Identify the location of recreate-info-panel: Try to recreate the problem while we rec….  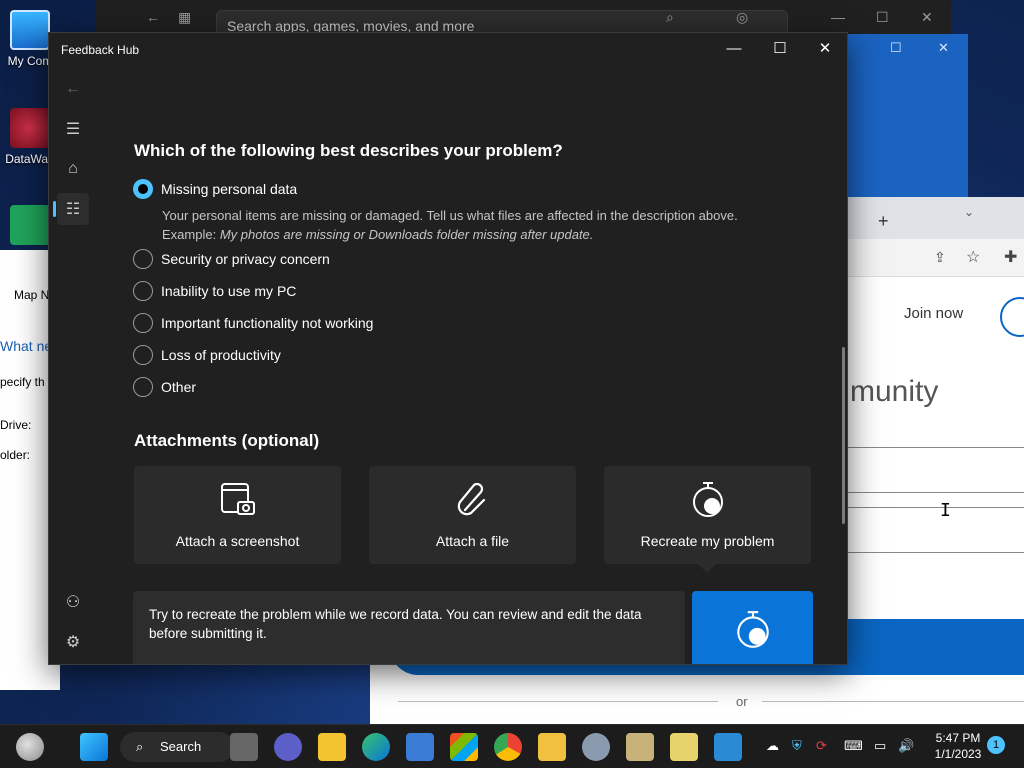
(409, 627).